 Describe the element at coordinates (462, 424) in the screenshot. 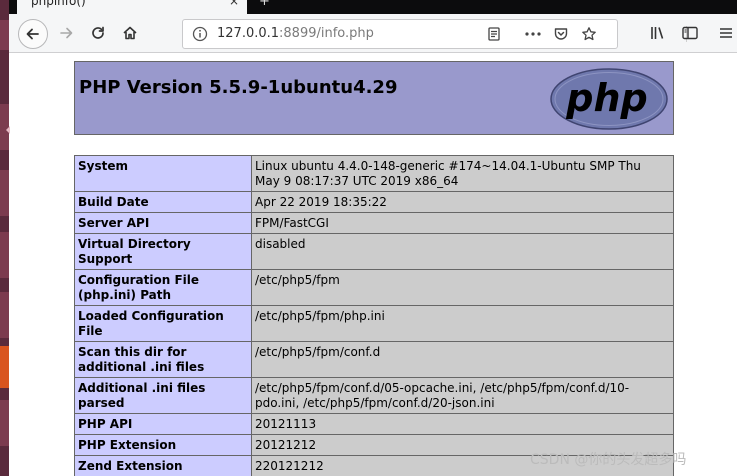

I see `row-value: 20121113` at that location.